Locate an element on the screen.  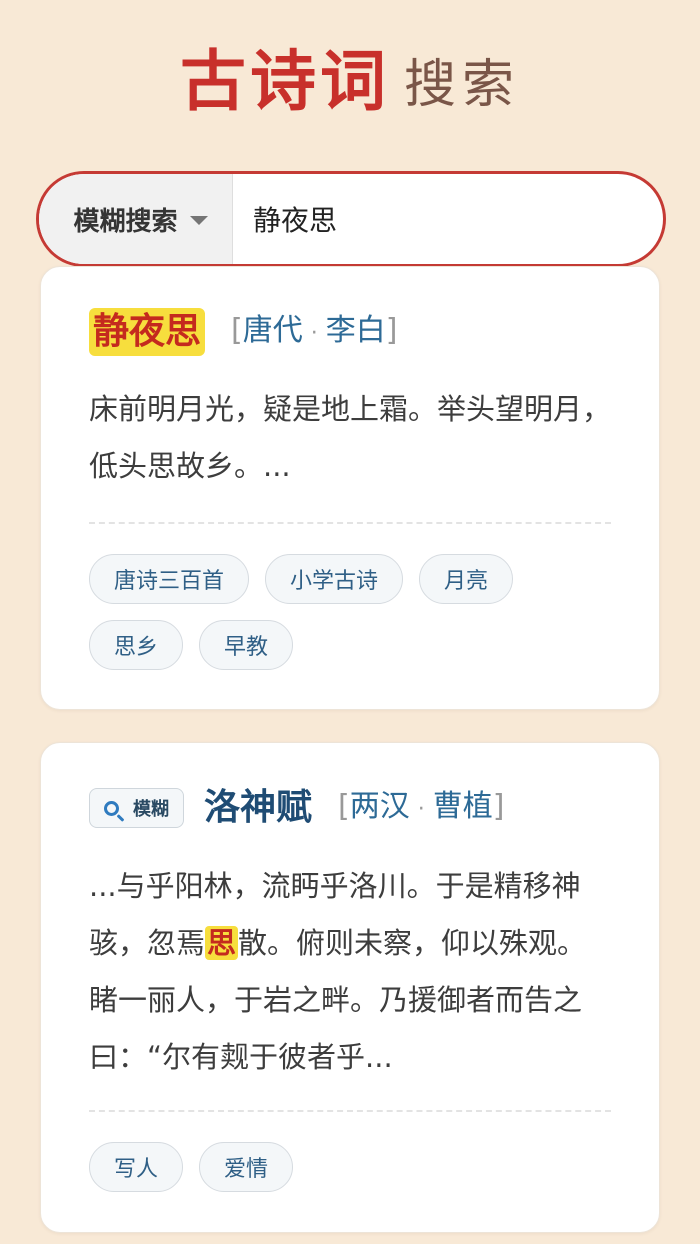
tag-chip: 思乡 is located at coordinates (136, 645).